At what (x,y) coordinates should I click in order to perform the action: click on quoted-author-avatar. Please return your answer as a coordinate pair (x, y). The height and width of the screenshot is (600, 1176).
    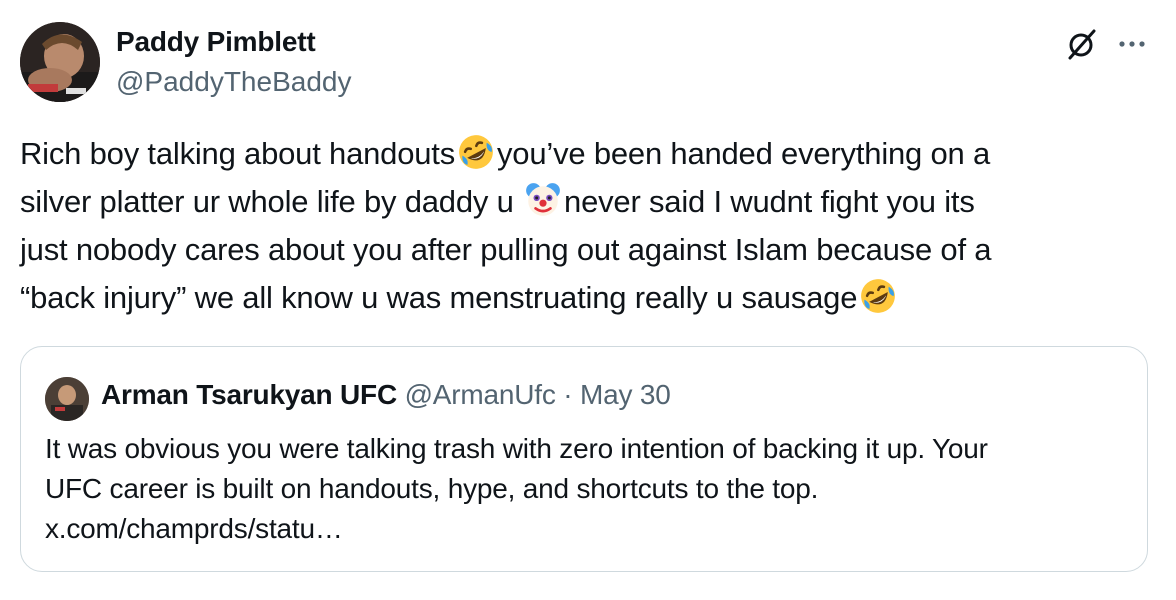
    Looking at the image, I should click on (67, 399).